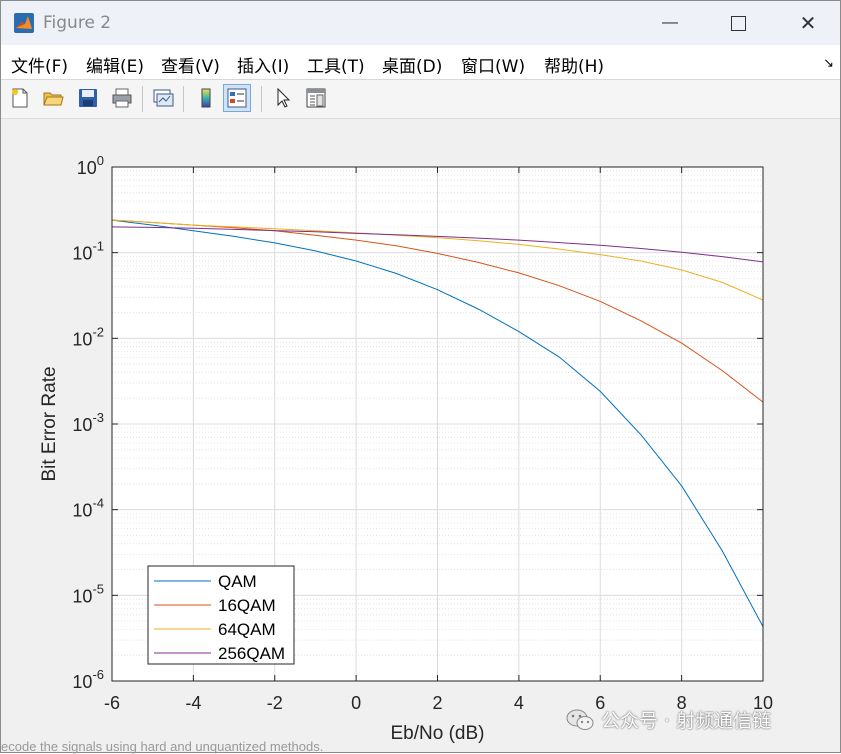  Describe the element at coordinates (98, 417) in the screenshot. I see `y-tick-exponent: -3` at that location.